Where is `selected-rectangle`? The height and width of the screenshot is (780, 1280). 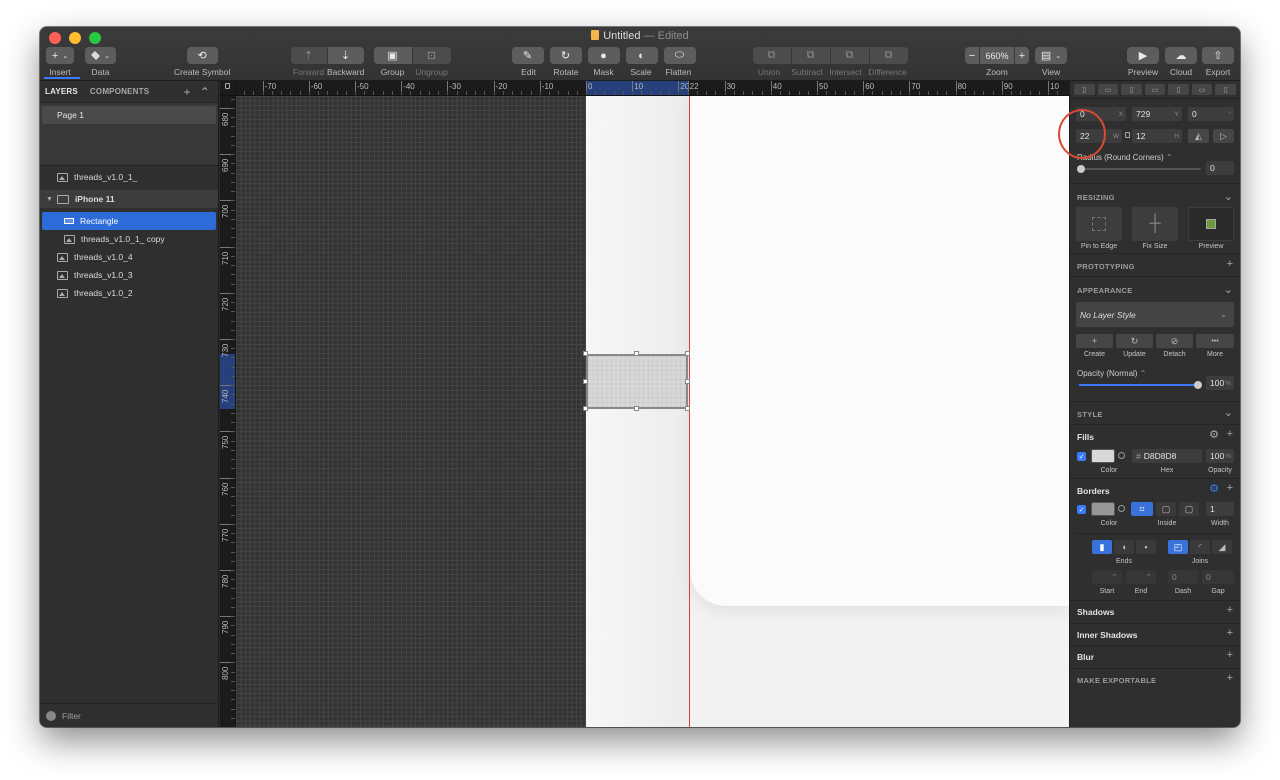
selected-rectangle is located at coordinates (637, 381).